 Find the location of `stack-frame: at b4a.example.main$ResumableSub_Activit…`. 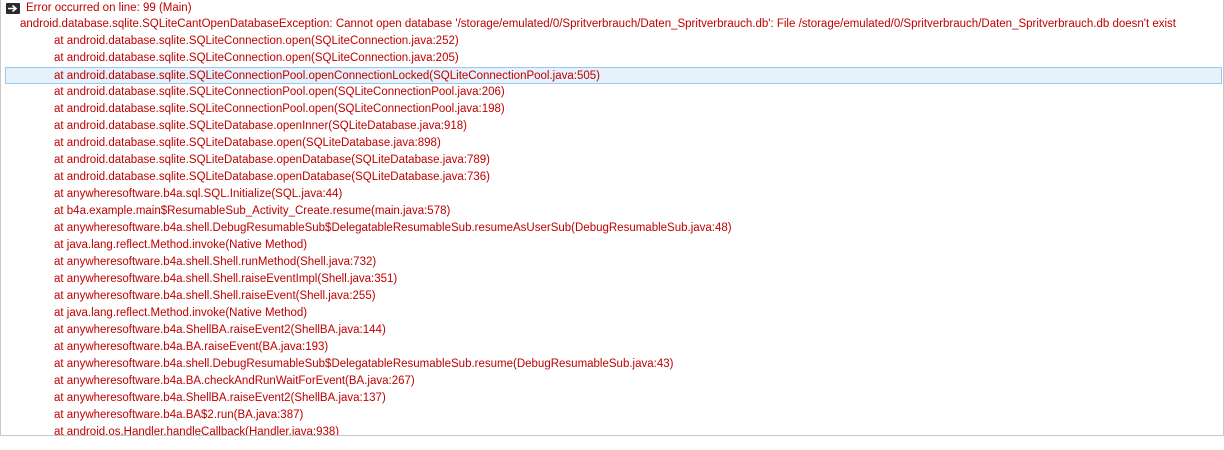

stack-frame: at b4a.example.main$ResumableSub_Activit… is located at coordinates (612, 211).